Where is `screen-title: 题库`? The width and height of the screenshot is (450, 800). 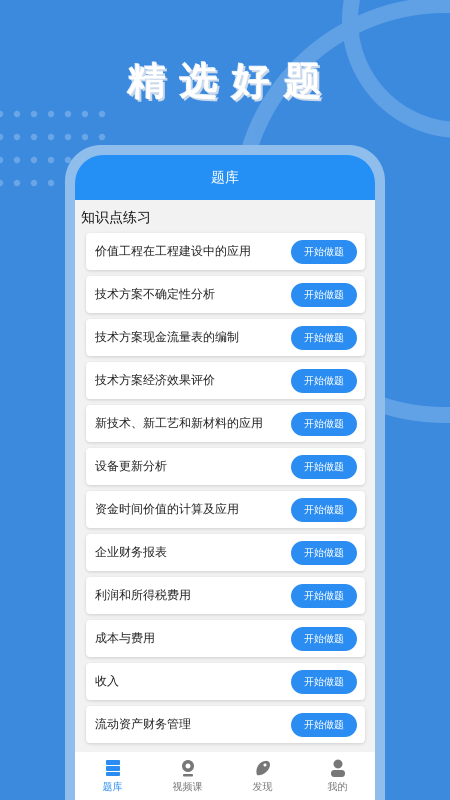 screen-title: 题库 is located at coordinates (225, 177).